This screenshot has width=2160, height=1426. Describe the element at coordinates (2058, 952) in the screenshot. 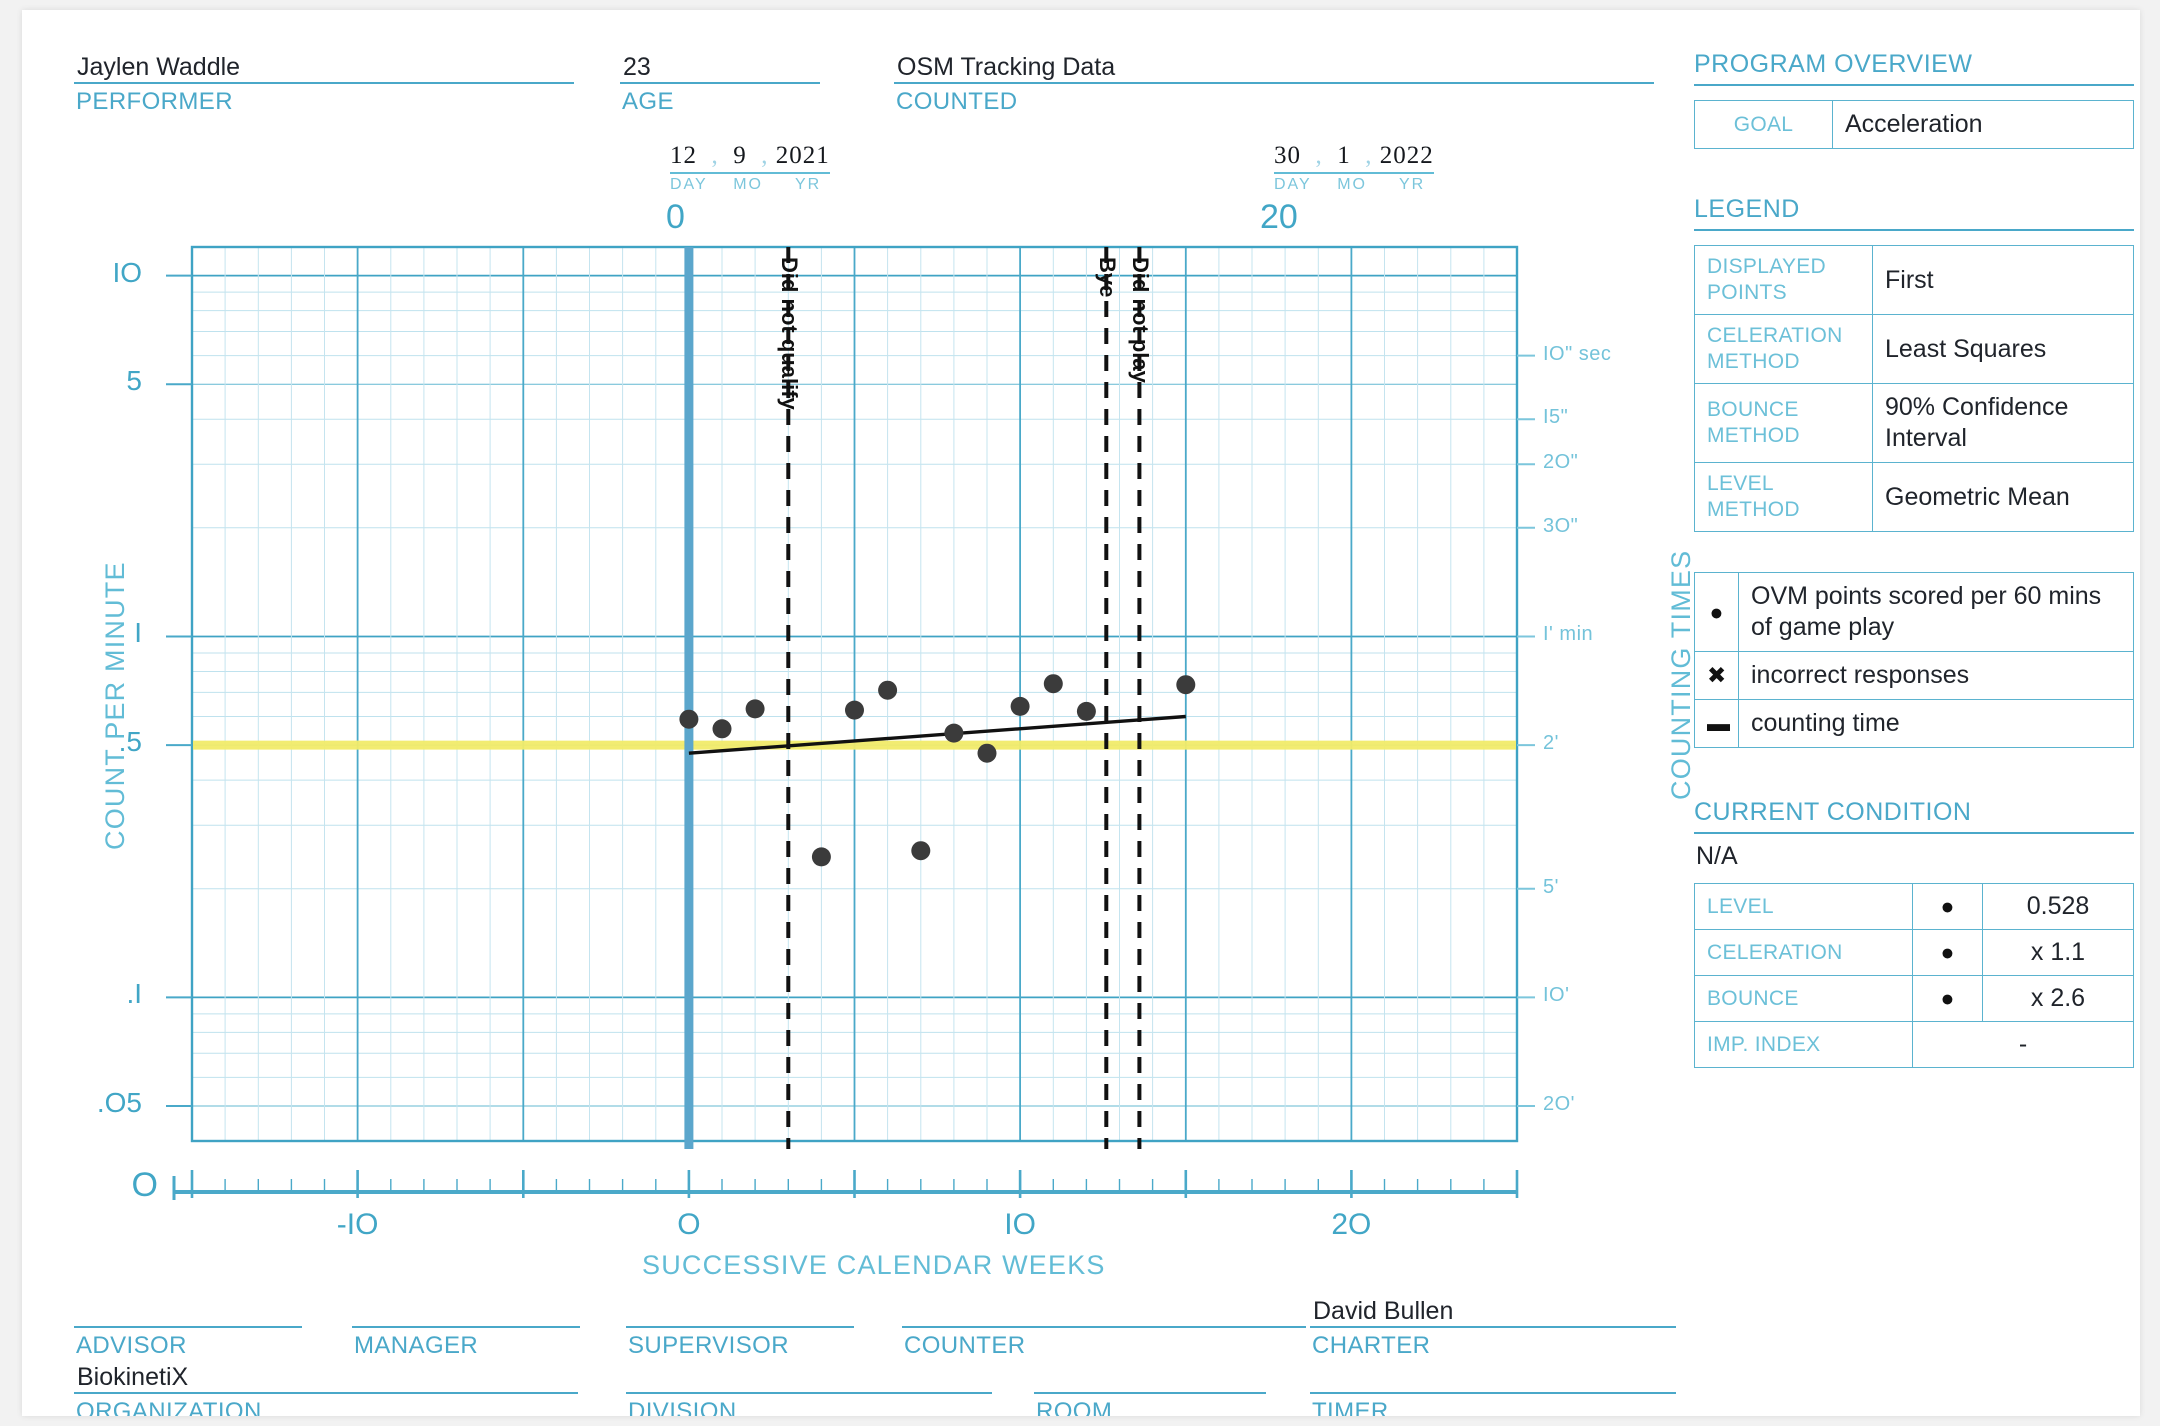

I see `celeration-value: x 1.1` at that location.